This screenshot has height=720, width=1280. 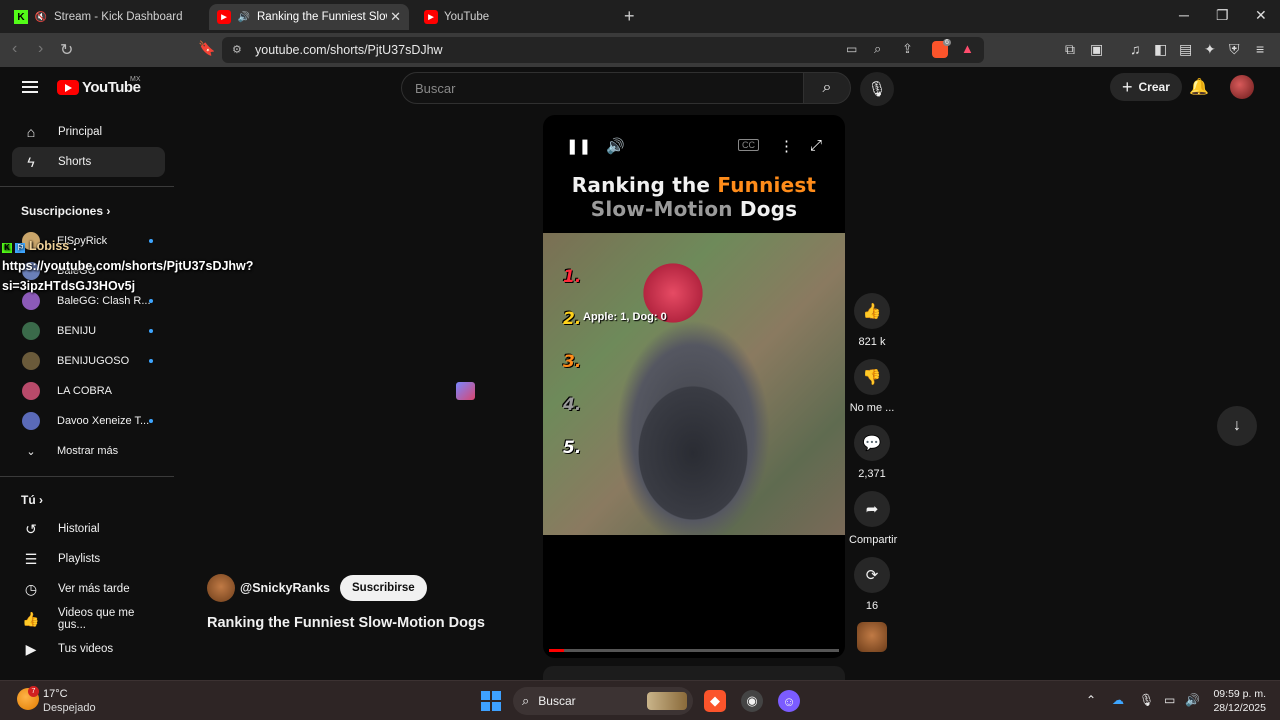 What do you see at coordinates (1184, 15) in the screenshot?
I see `minimize-icon: ─` at bounding box center [1184, 15].